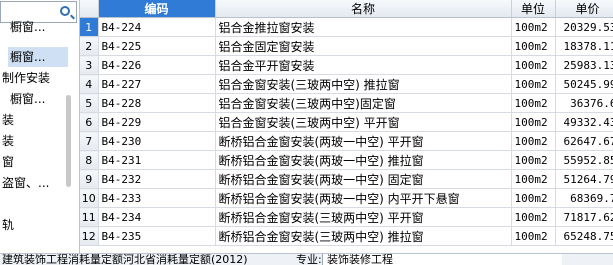 The width and height of the screenshot is (613, 265). What do you see at coordinates (363, 65) in the screenshot?
I see `cell-name: 铝合金平开窗安装` at bounding box center [363, 65].